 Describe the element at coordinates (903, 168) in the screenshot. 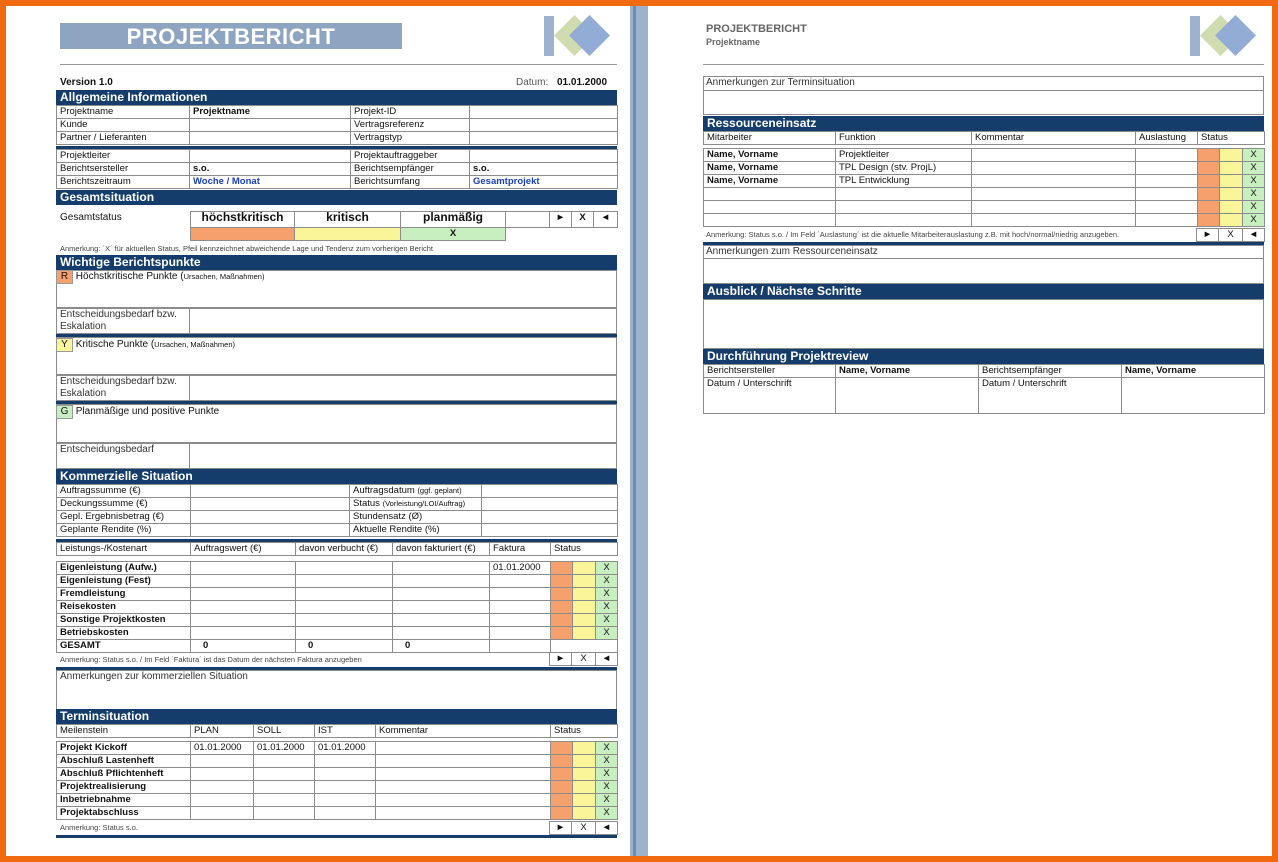

I see `function-cell: TPL Design (stv. ProjL)` at that location.